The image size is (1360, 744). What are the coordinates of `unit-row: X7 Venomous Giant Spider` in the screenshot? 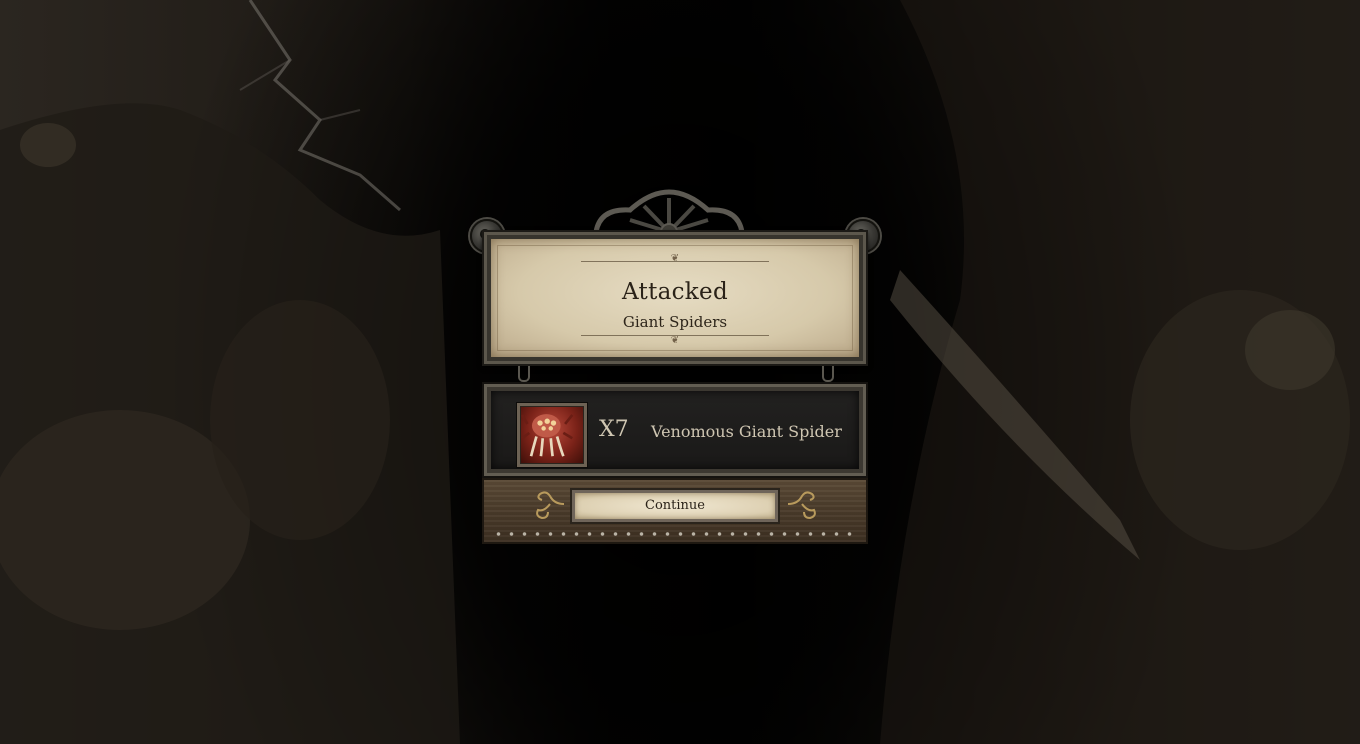 It's located at (675, 430).